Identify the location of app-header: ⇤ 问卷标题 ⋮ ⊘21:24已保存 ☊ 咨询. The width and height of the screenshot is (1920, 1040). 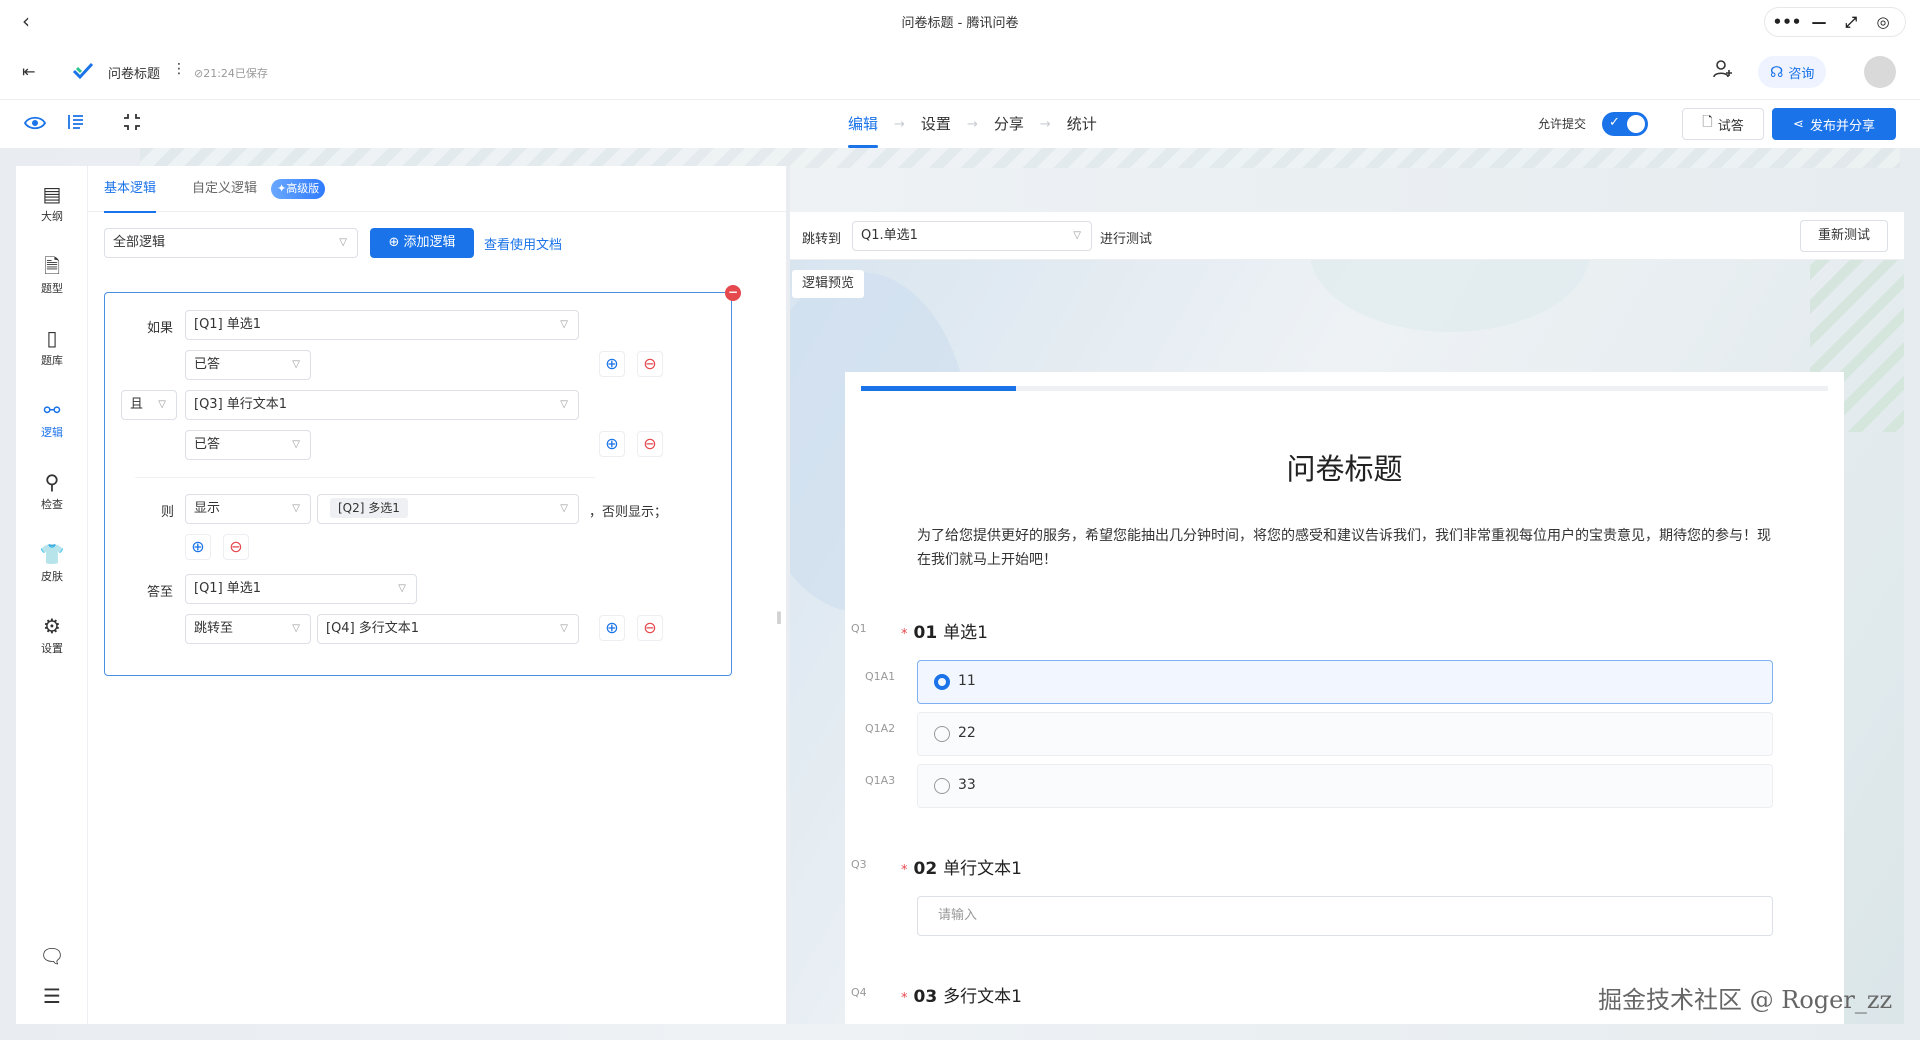
(960, 72).